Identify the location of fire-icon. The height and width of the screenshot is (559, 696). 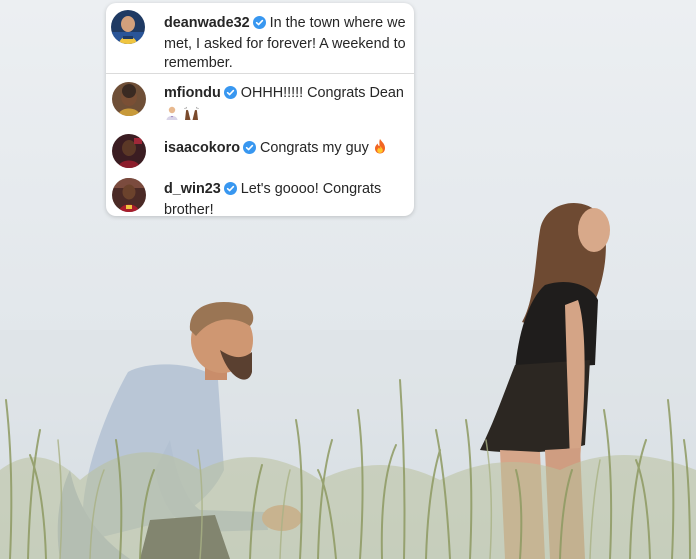
(380, 149).